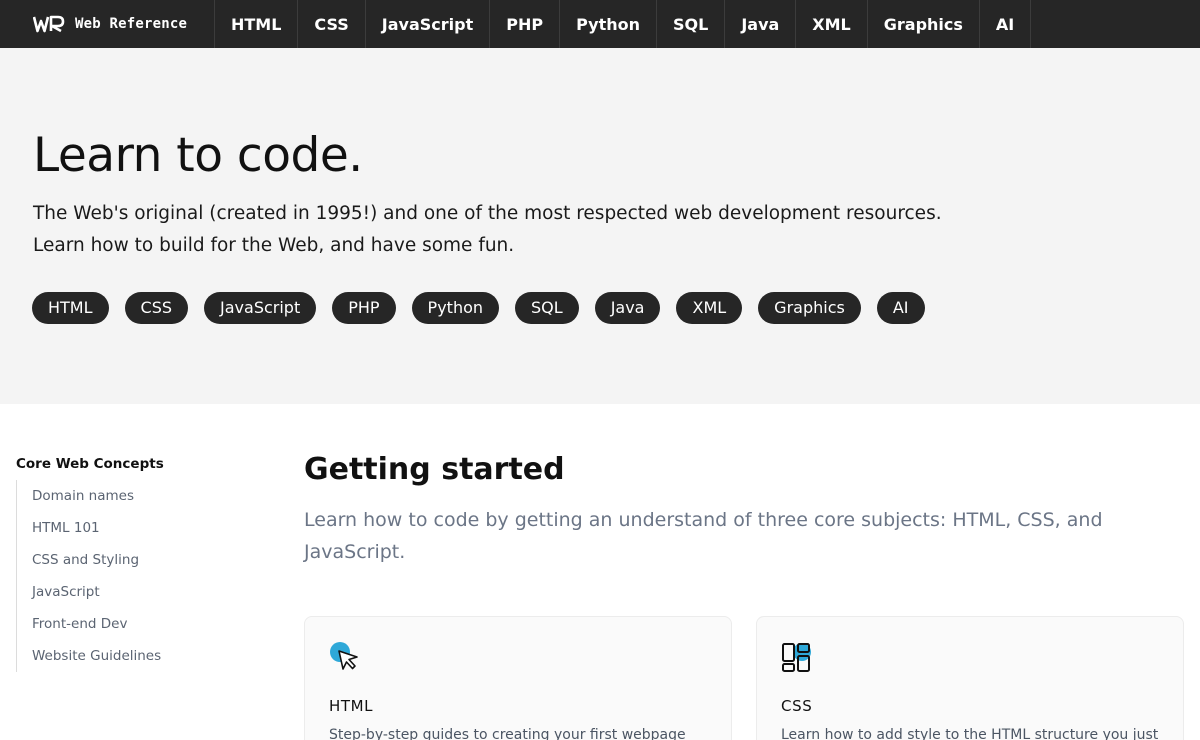 This screenshot has width=1200, height=740. Describe the element at coordinates (797, 706) in the screenshot. I see `card-title: CSS` at that location.